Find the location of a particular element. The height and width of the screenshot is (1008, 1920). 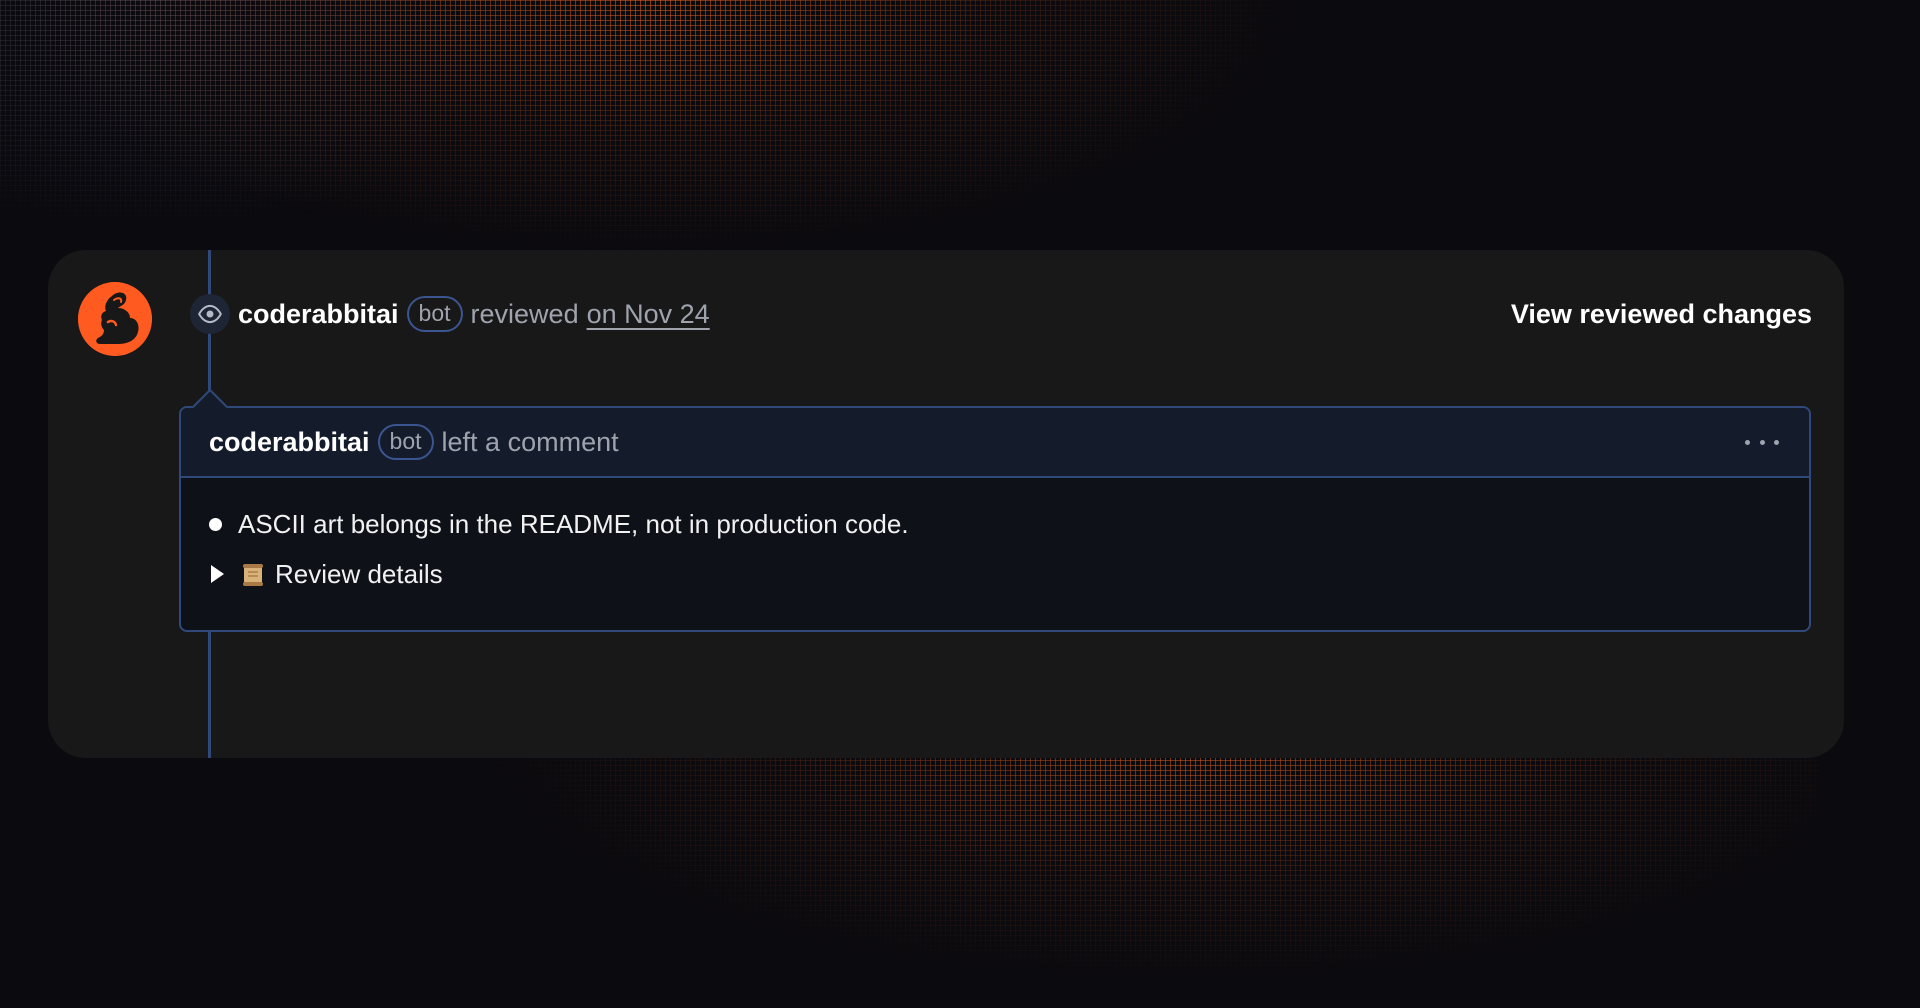

review-header: coderabbitai bot reviewed on Nov 24 is located at coordinates (474, 314).